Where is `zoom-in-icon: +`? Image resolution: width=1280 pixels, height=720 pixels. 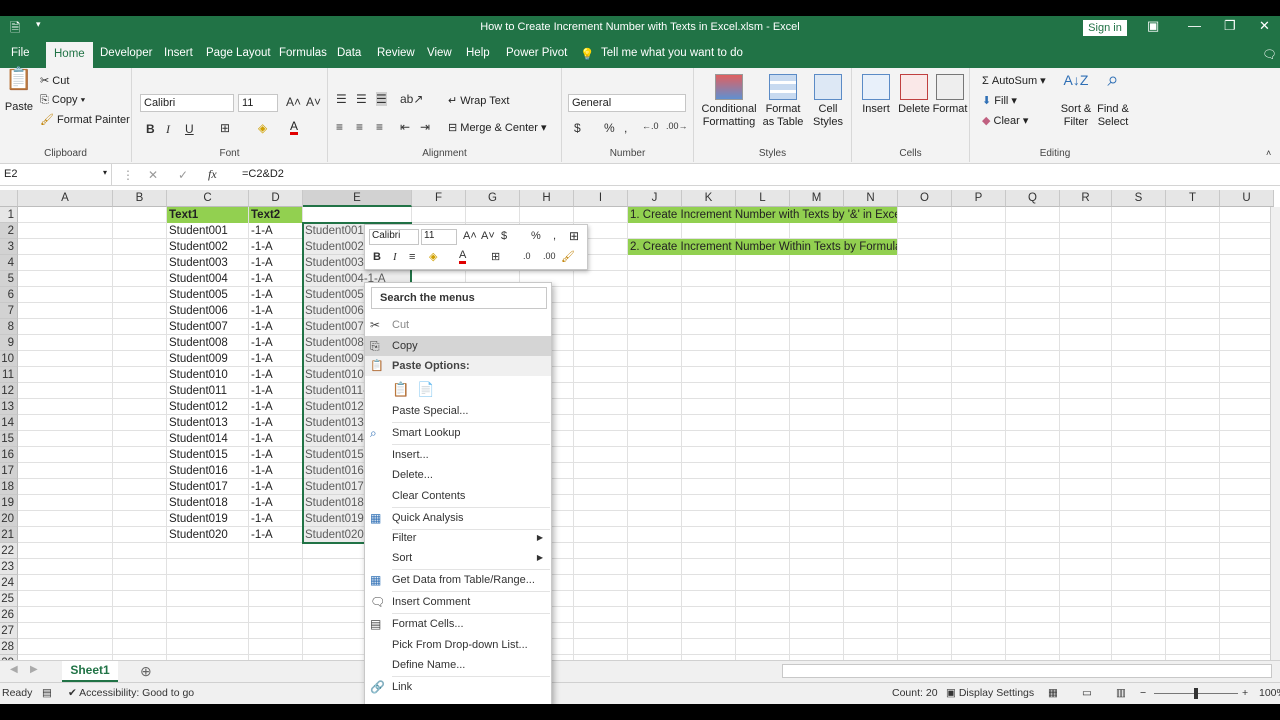 zoom-in-icon: + is located at coordinates (1245, 693).